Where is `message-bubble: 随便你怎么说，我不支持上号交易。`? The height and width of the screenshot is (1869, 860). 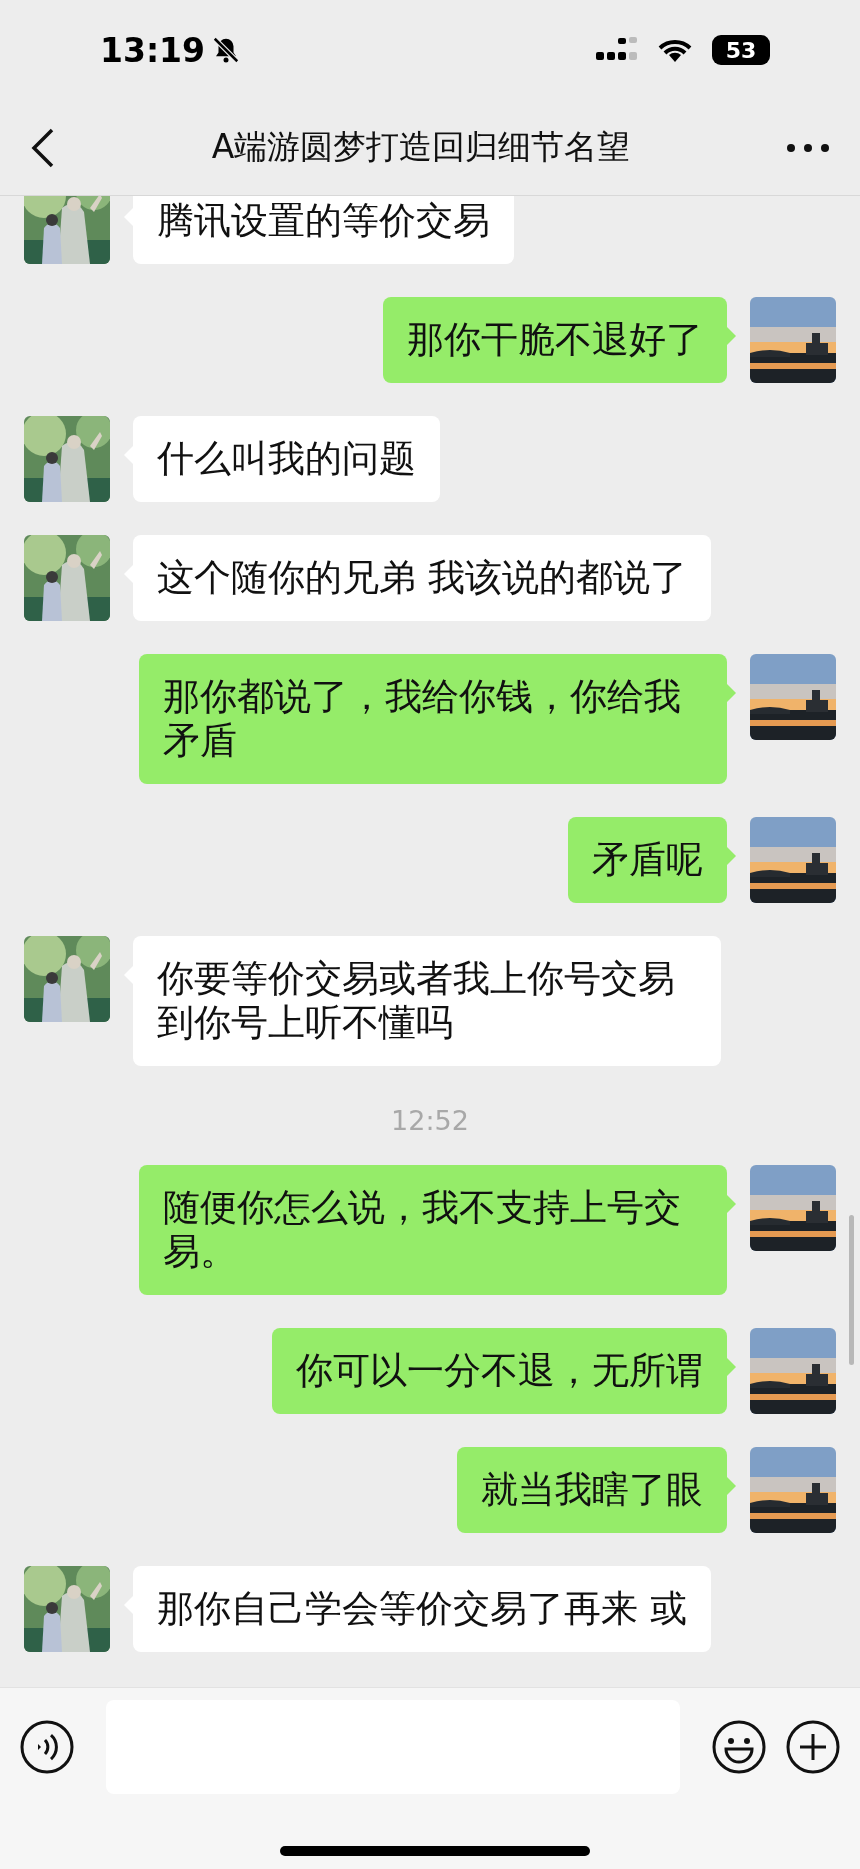
message-bubble: 随便你怎么说，我不支持上号交易。 is located at coordinates (433, 1230).